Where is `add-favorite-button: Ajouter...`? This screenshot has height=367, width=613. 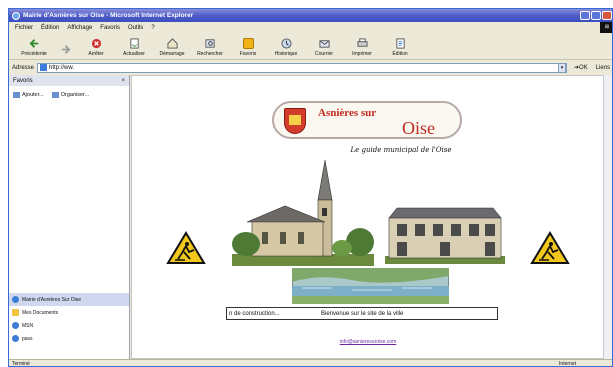 add-favorite-button: Ajouter... is located at coordinates (28, 95).